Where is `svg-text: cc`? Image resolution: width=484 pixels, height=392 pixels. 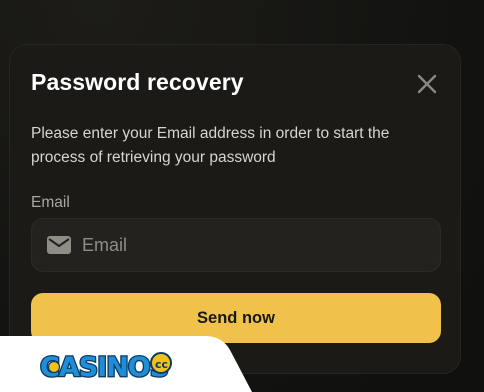 svg-text: cc is located at coordinates (161, 364).